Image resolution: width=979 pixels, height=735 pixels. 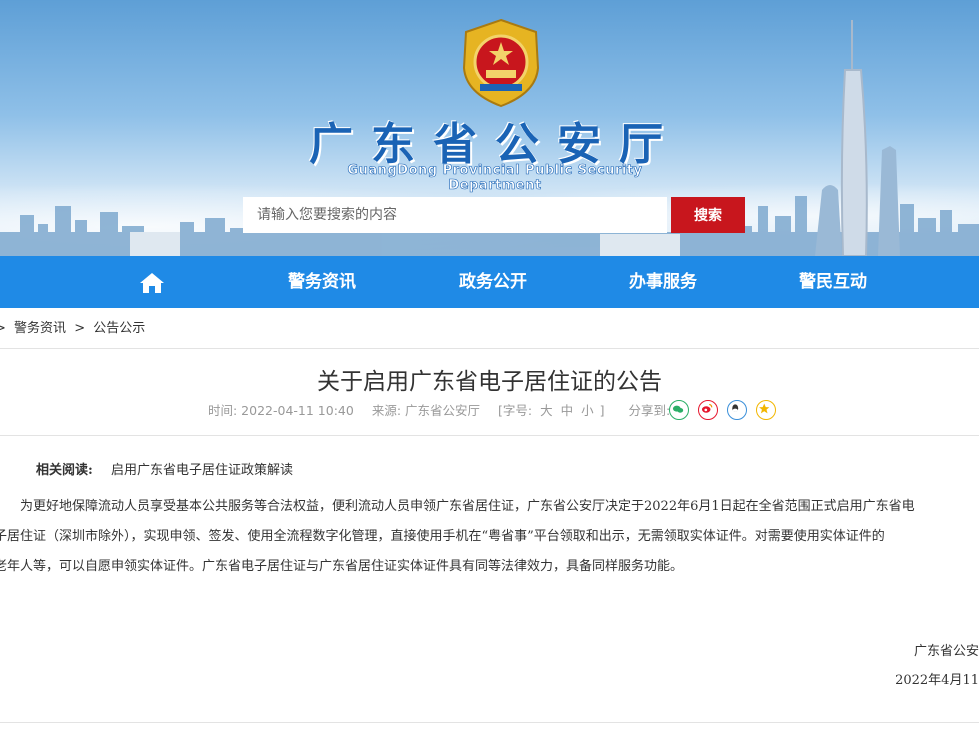 I want to click on font-size-end: ], so click(x=602, y=410).